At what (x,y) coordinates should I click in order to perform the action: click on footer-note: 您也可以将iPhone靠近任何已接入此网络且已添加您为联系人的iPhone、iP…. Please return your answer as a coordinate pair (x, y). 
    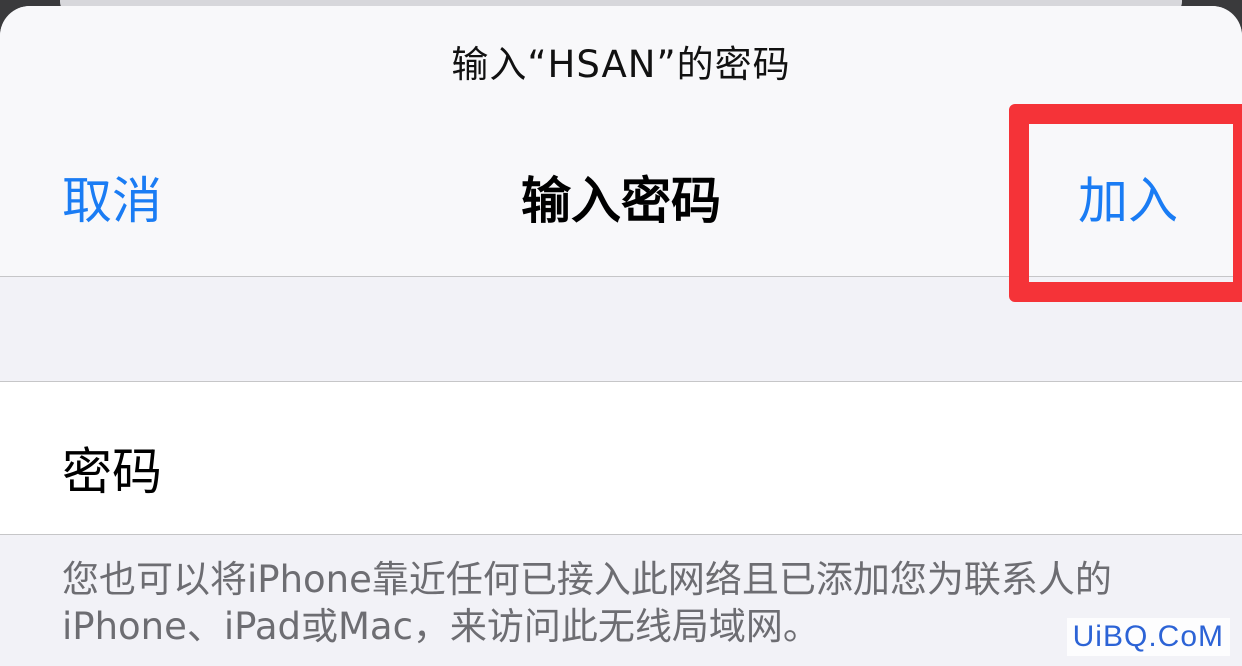
    Looking at the image, I should click on (587, 603).